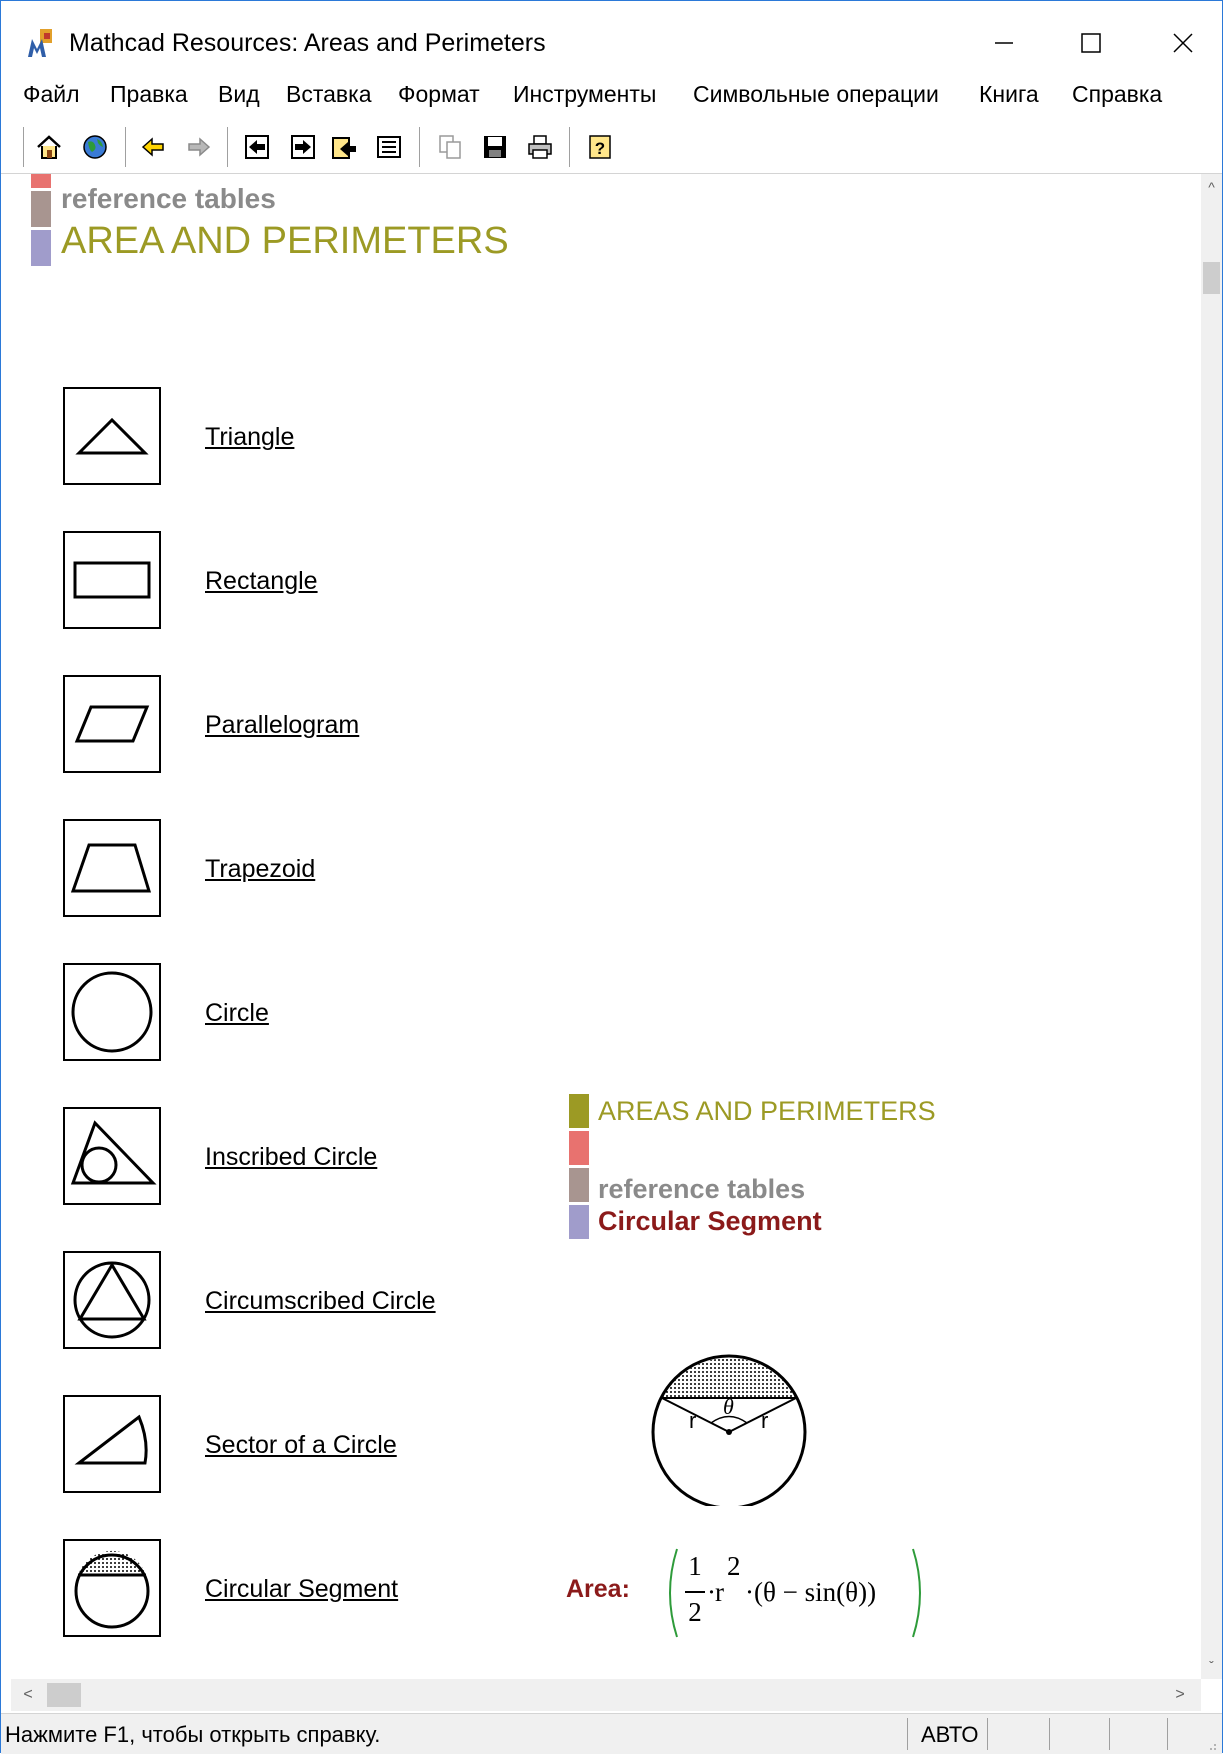  Describe the element at coordinates (291, 1157) in the screenshot. I see `link-inscribed-circle: Inscribed Circle` at that location.